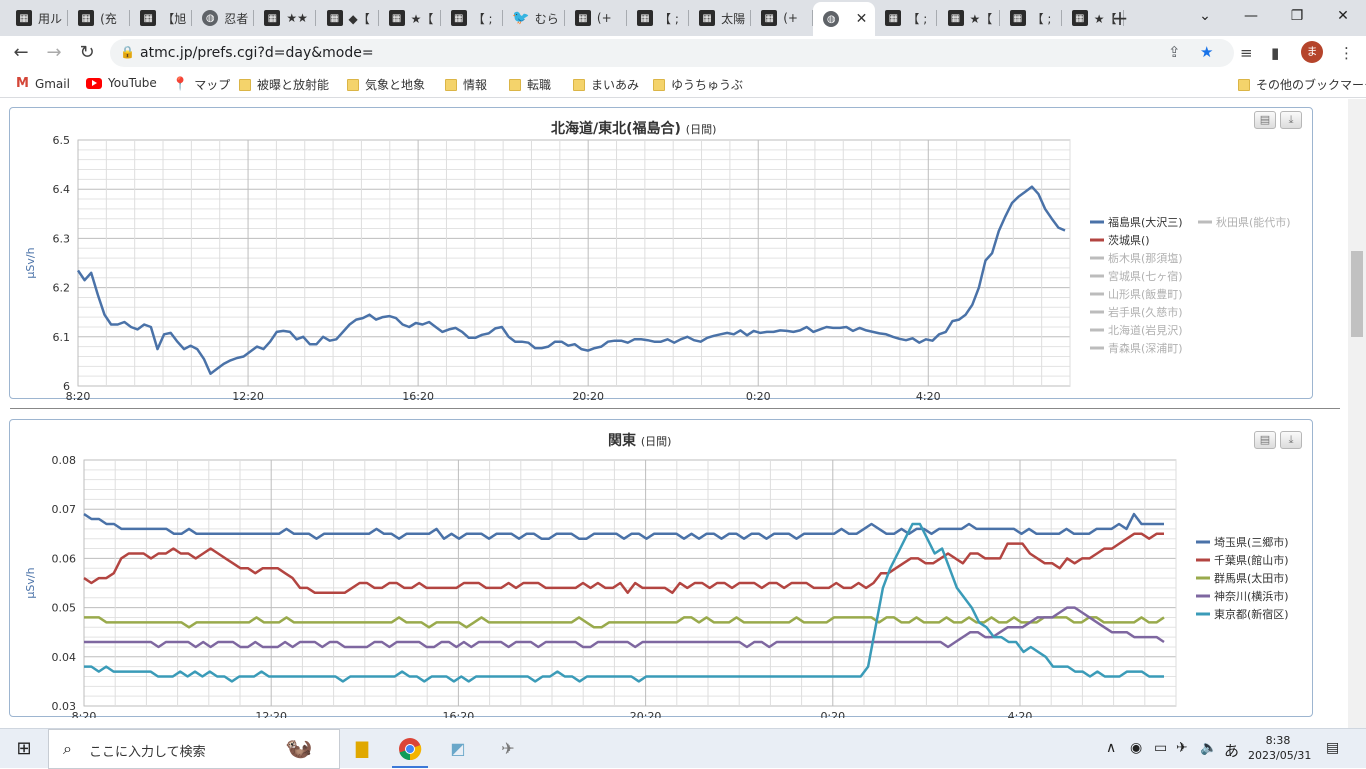 This screenshot has height=769, width=1366. I want to click on new-tab-button: +, so click(1120, 18).